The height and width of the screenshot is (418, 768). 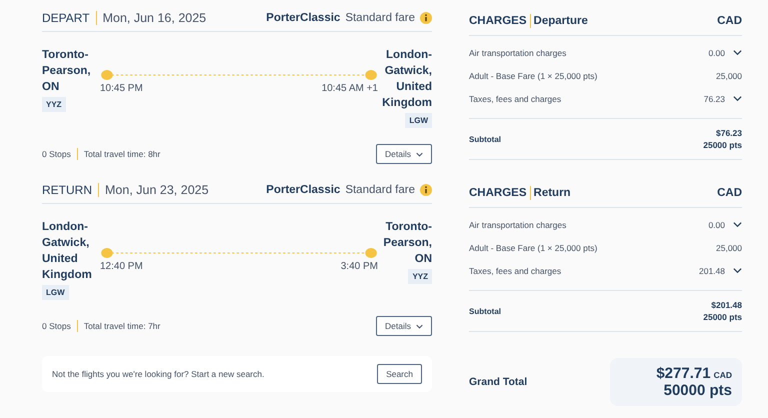 What do you see at coordinates (122, 326) in the screenshot?
I see `travel-time: Total travel time: 7hr` at bounding box center [122, 326].